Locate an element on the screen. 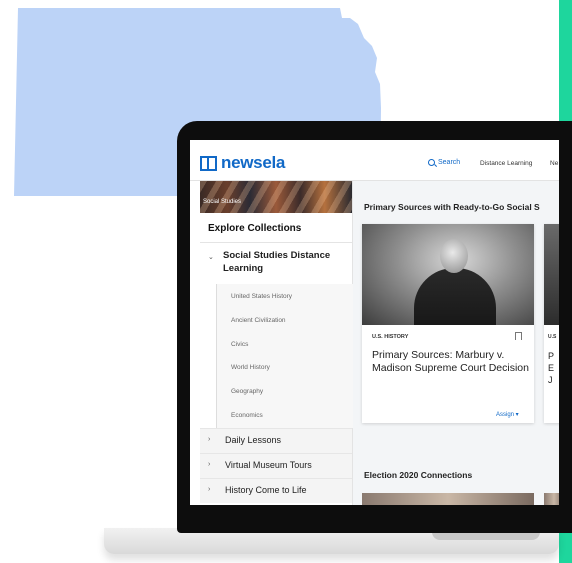 This screenshot has height=563, width=572. sidebar-item-world-history: World History is located at coordinates (250, 367).